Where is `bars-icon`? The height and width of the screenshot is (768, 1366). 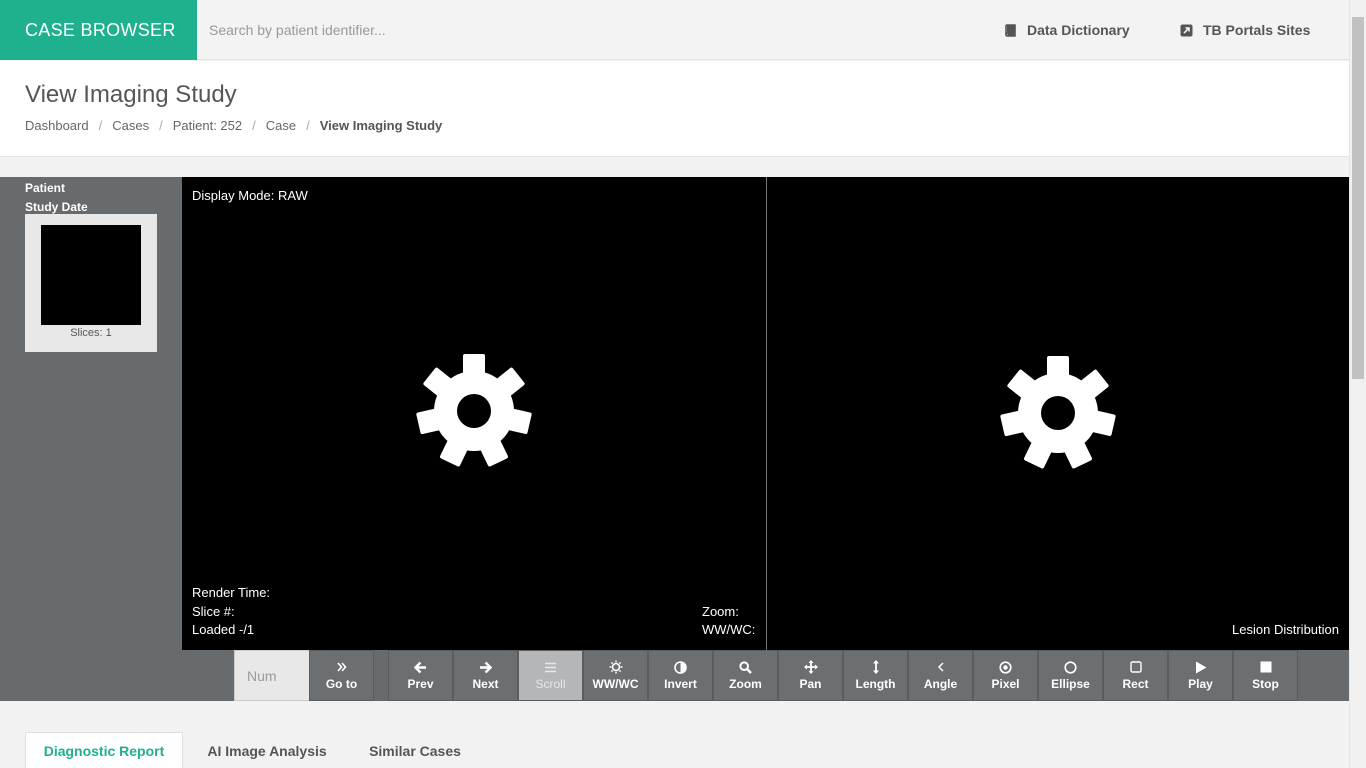 bars-icon is located at coordinates (550, 667).